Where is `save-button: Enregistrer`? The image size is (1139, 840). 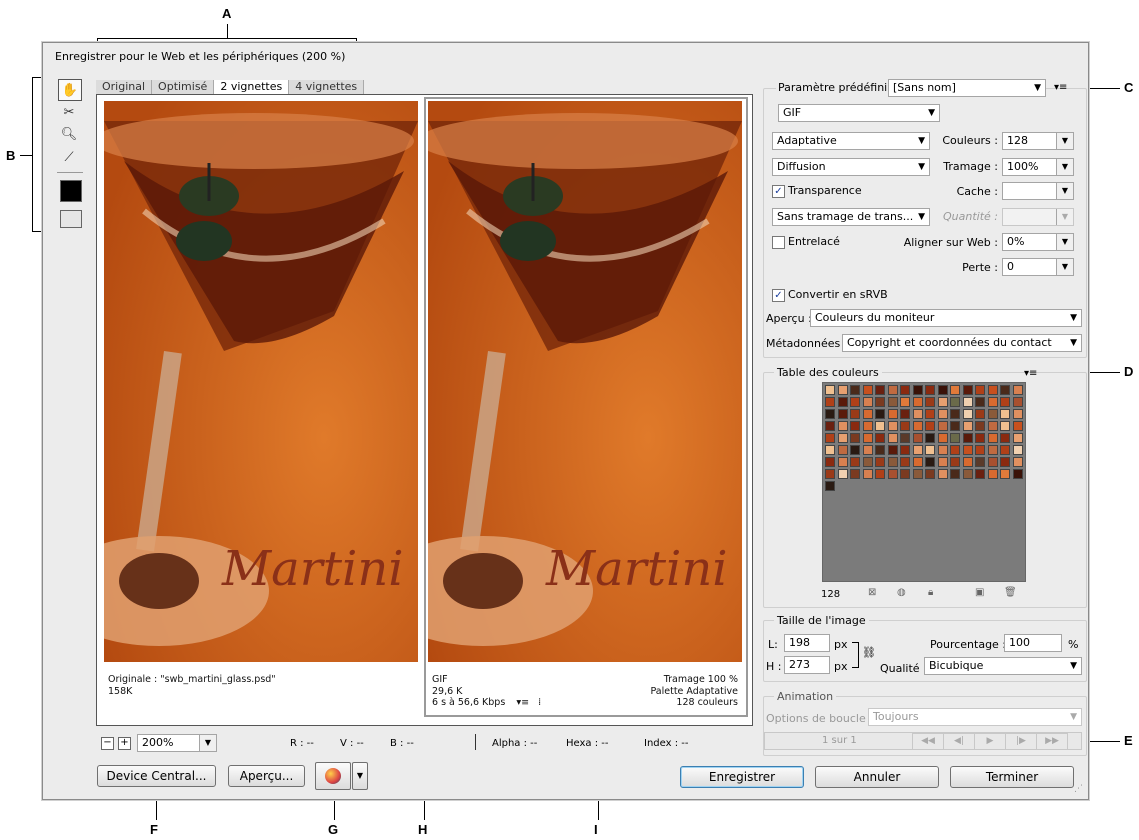
save-button: Enregistrer is located at coordinates (742, 777).